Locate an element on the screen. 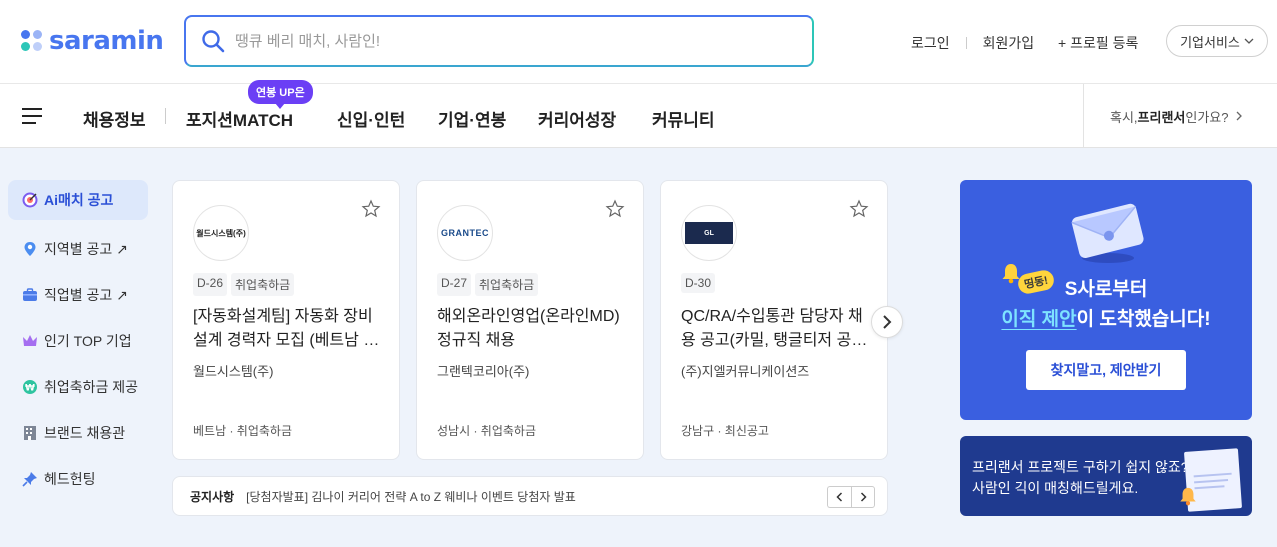 This screenshot has height=547, width=1277. sidebar-item-brand: 브랜드 채용관 is located at coordinates (78, 433).